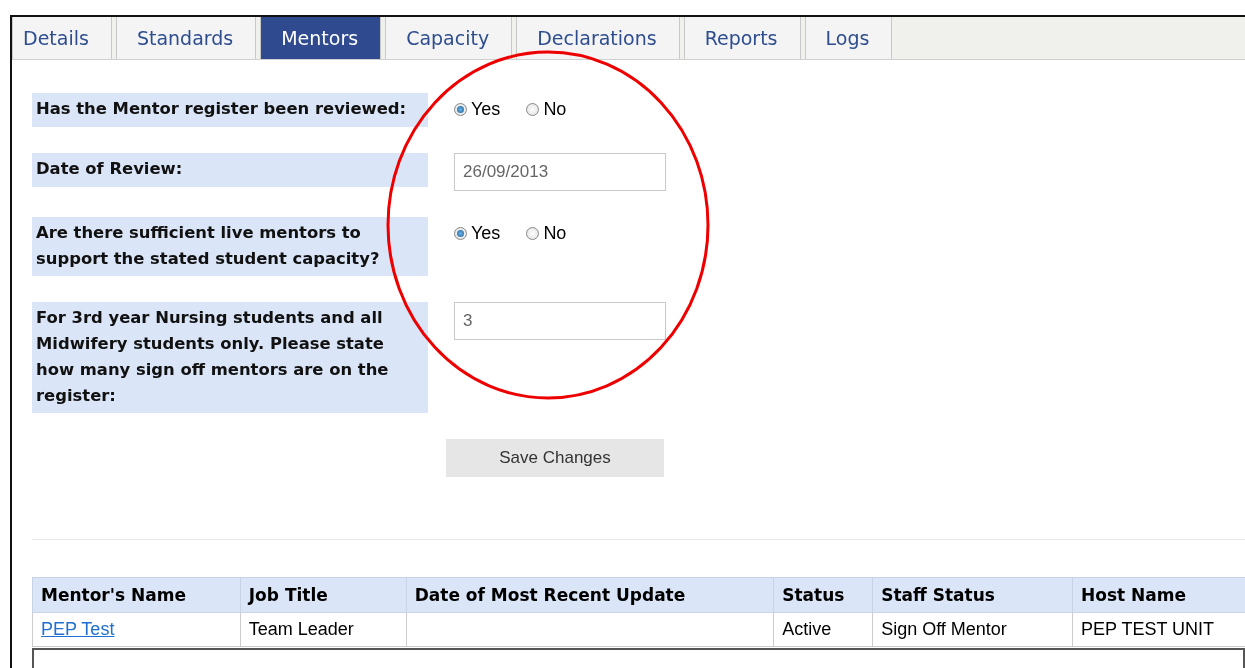 This screenshot has height=668, width=1245. What do you see at coordinates (742, 38) in the screenshot?
I see `tab: Reports` at bounding box center [742, 38].